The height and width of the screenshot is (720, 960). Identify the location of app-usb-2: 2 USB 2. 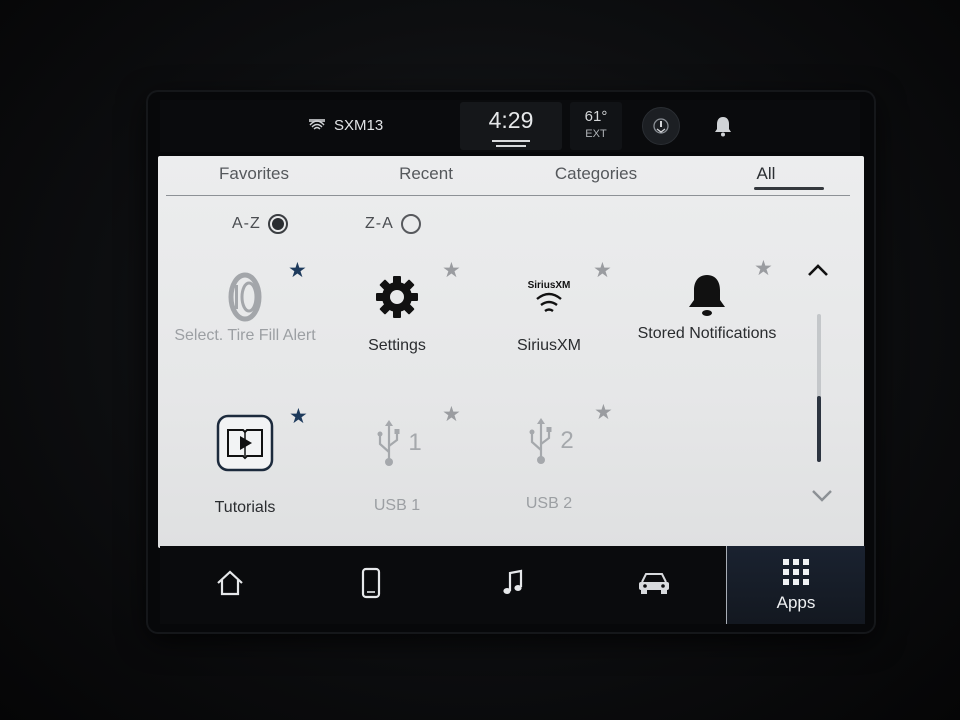
(549, 463).